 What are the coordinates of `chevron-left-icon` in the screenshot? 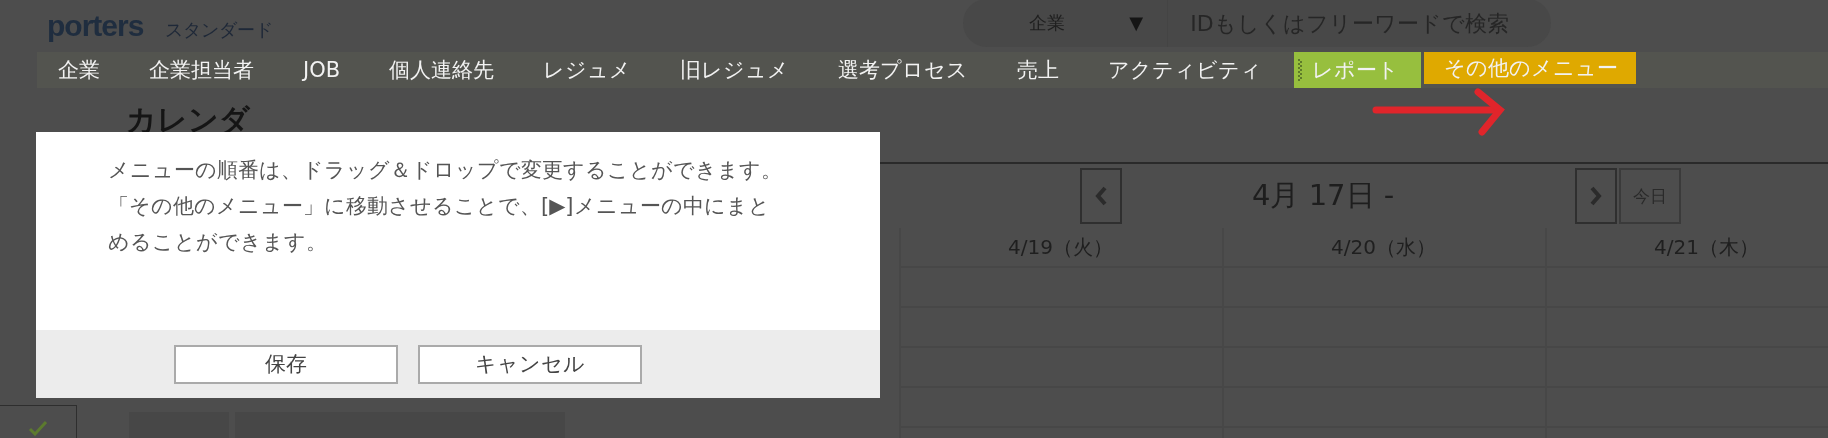 It's located at (1101, 196).